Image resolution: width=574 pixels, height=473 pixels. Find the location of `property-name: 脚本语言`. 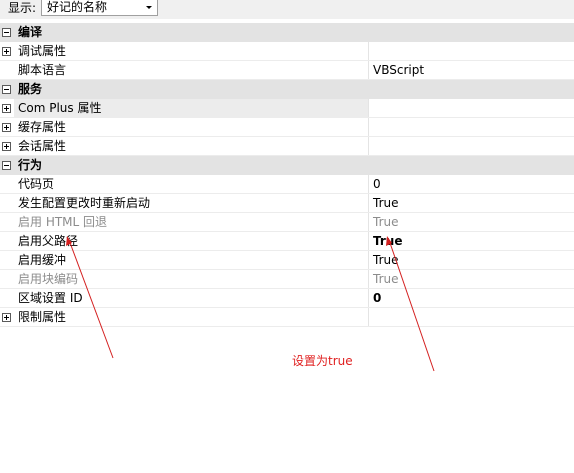

property-name: 脚本语言 is located at coordinates (42, 70).